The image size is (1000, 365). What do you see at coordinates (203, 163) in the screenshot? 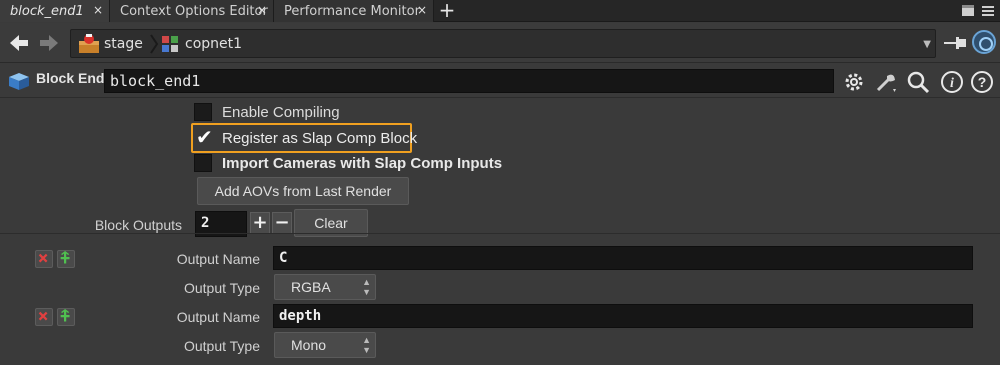
I see `import-cameras-checkbox` at bounding box center [203, 163].